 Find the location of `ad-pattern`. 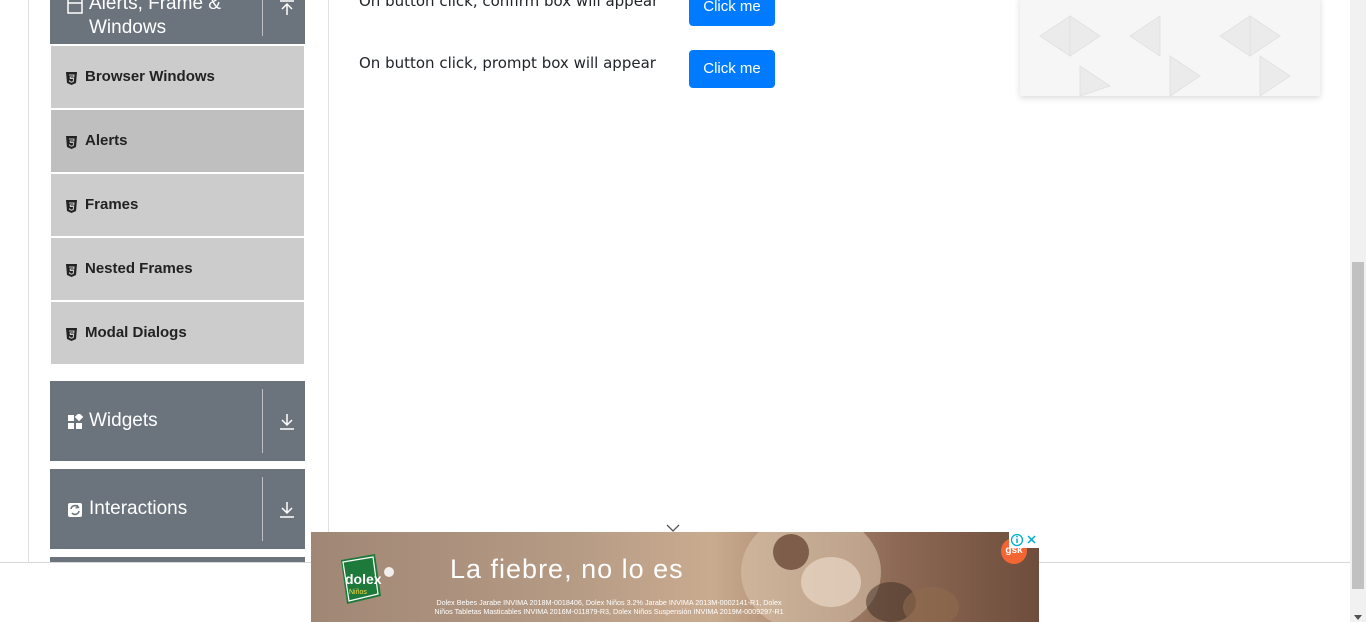

ad-pattern is located at coordinates (1165, 55).